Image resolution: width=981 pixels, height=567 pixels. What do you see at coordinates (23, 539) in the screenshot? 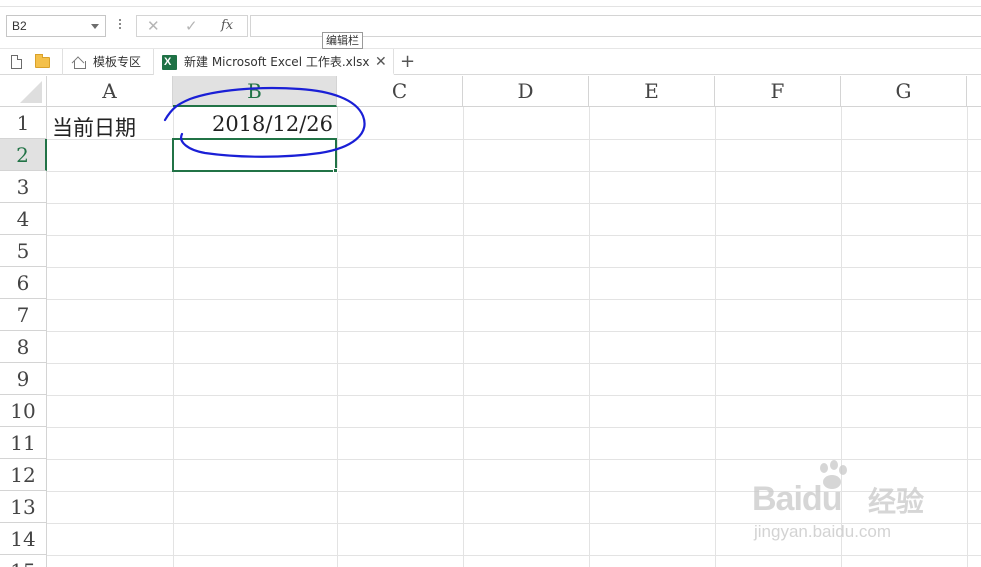
I see `row-header-14: 14` at bounding box center [23, 539].